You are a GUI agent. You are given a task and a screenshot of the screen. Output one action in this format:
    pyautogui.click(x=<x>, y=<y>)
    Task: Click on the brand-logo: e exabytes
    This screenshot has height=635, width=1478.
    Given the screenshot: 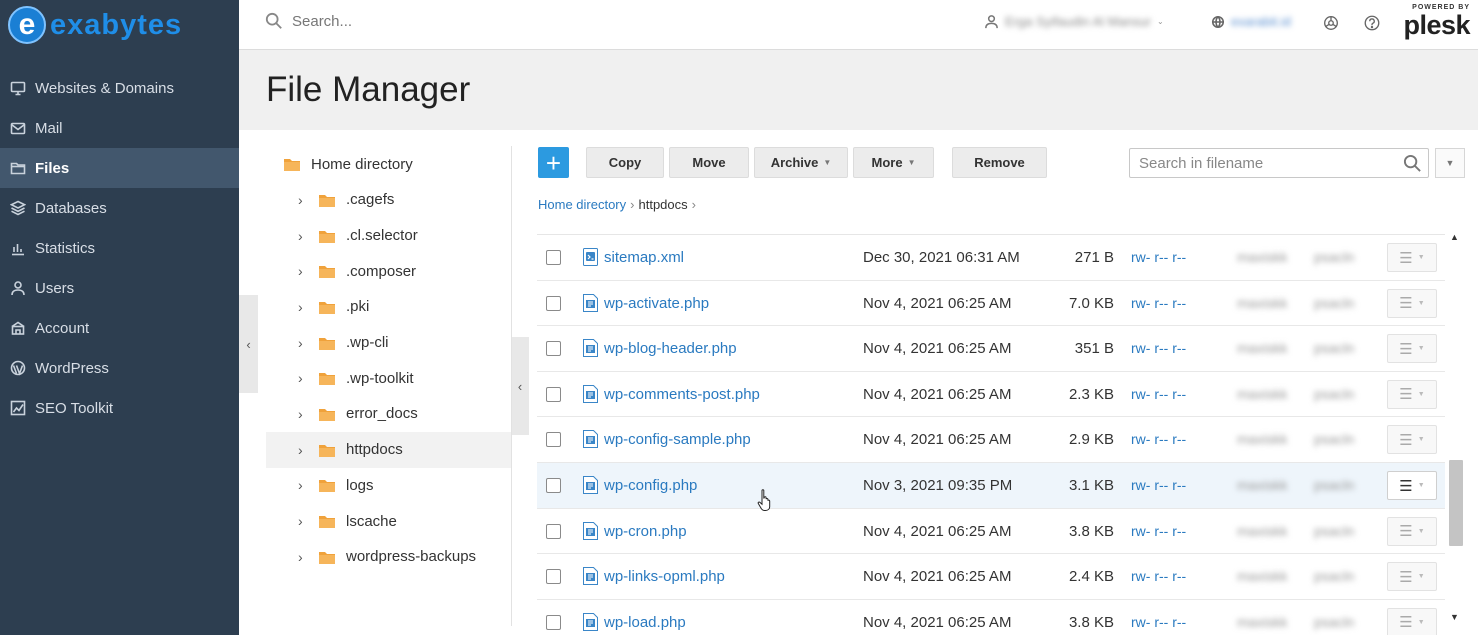 What is the action you would take?
    pyautogui.click(x=119, y=25)
    